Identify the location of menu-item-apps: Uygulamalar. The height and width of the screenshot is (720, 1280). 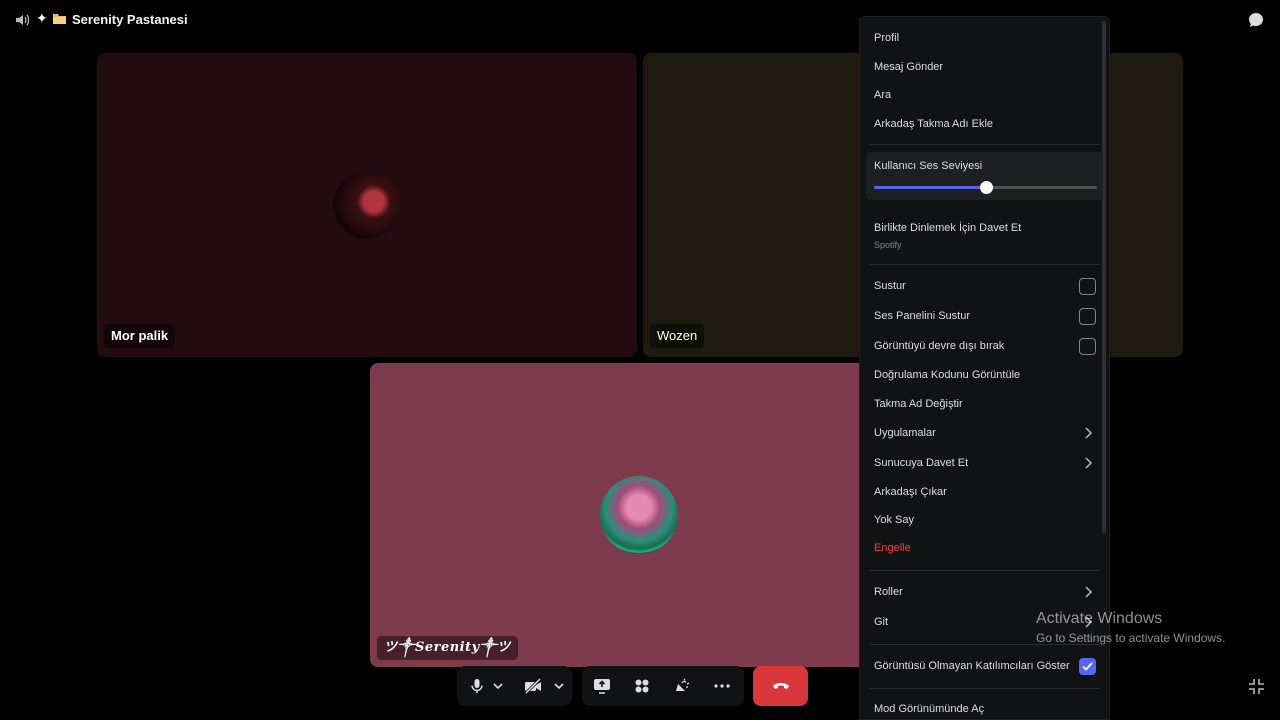
(905, 433).